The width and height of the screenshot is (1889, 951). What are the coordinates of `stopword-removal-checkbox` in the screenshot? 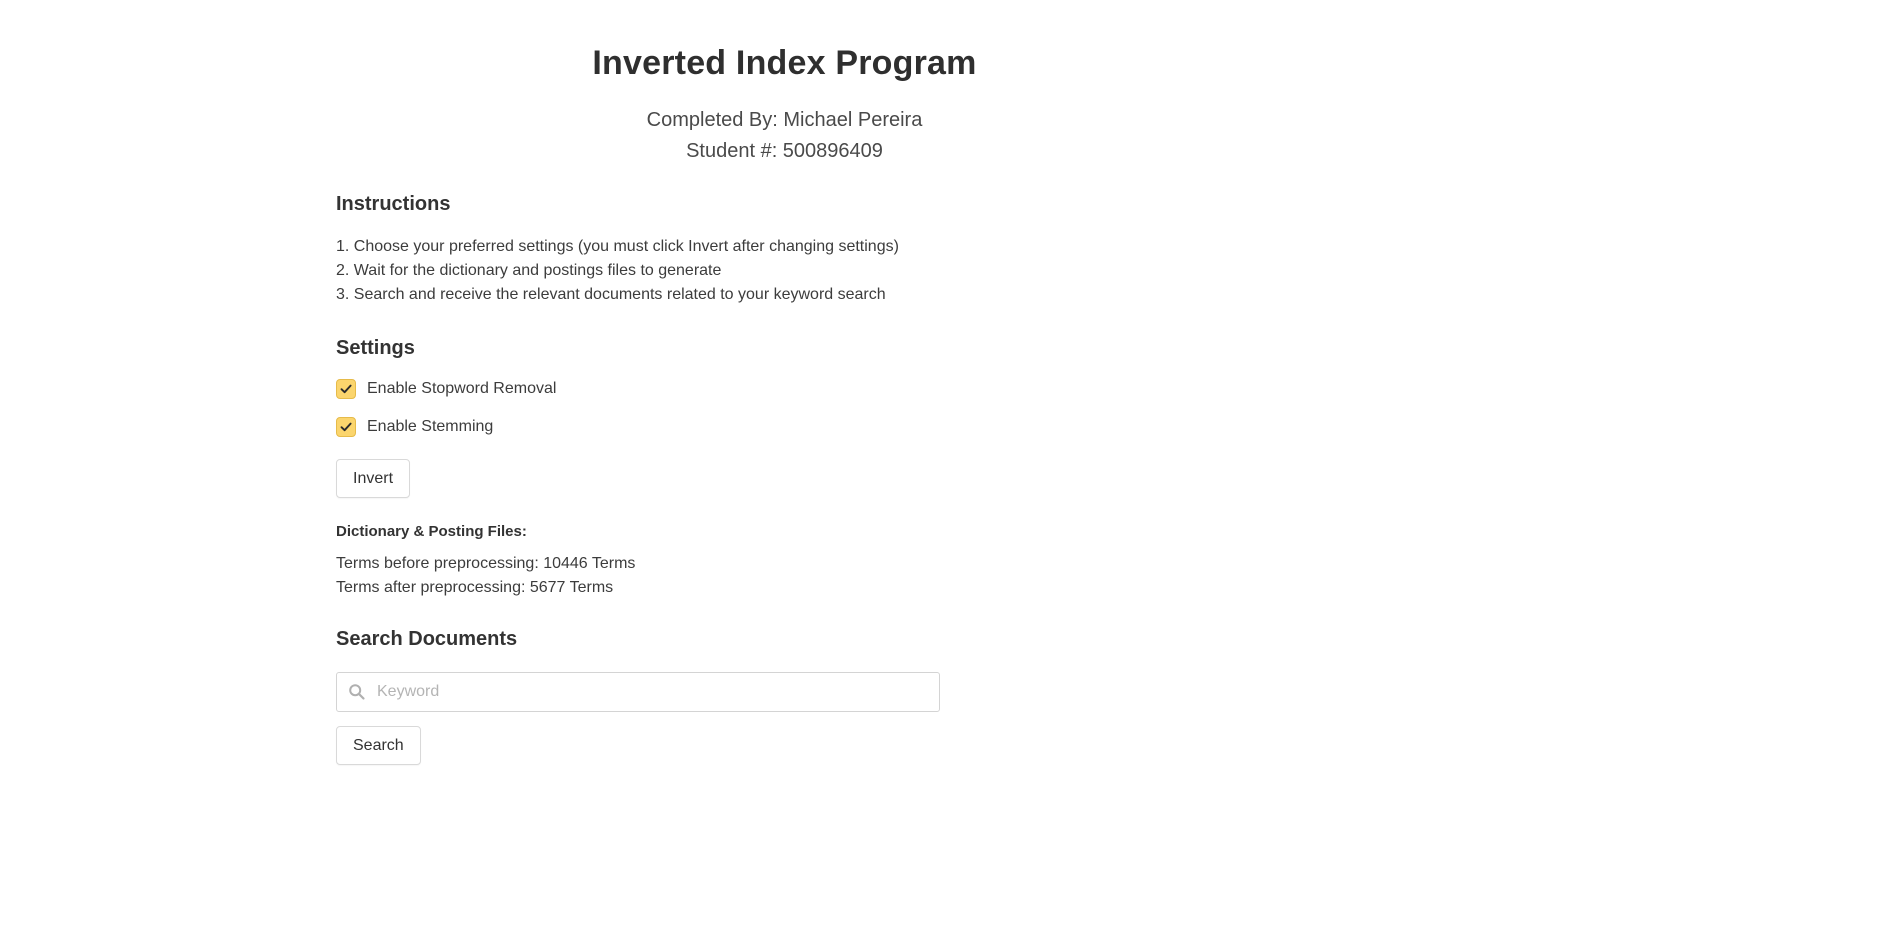 It's located at (346, 389).